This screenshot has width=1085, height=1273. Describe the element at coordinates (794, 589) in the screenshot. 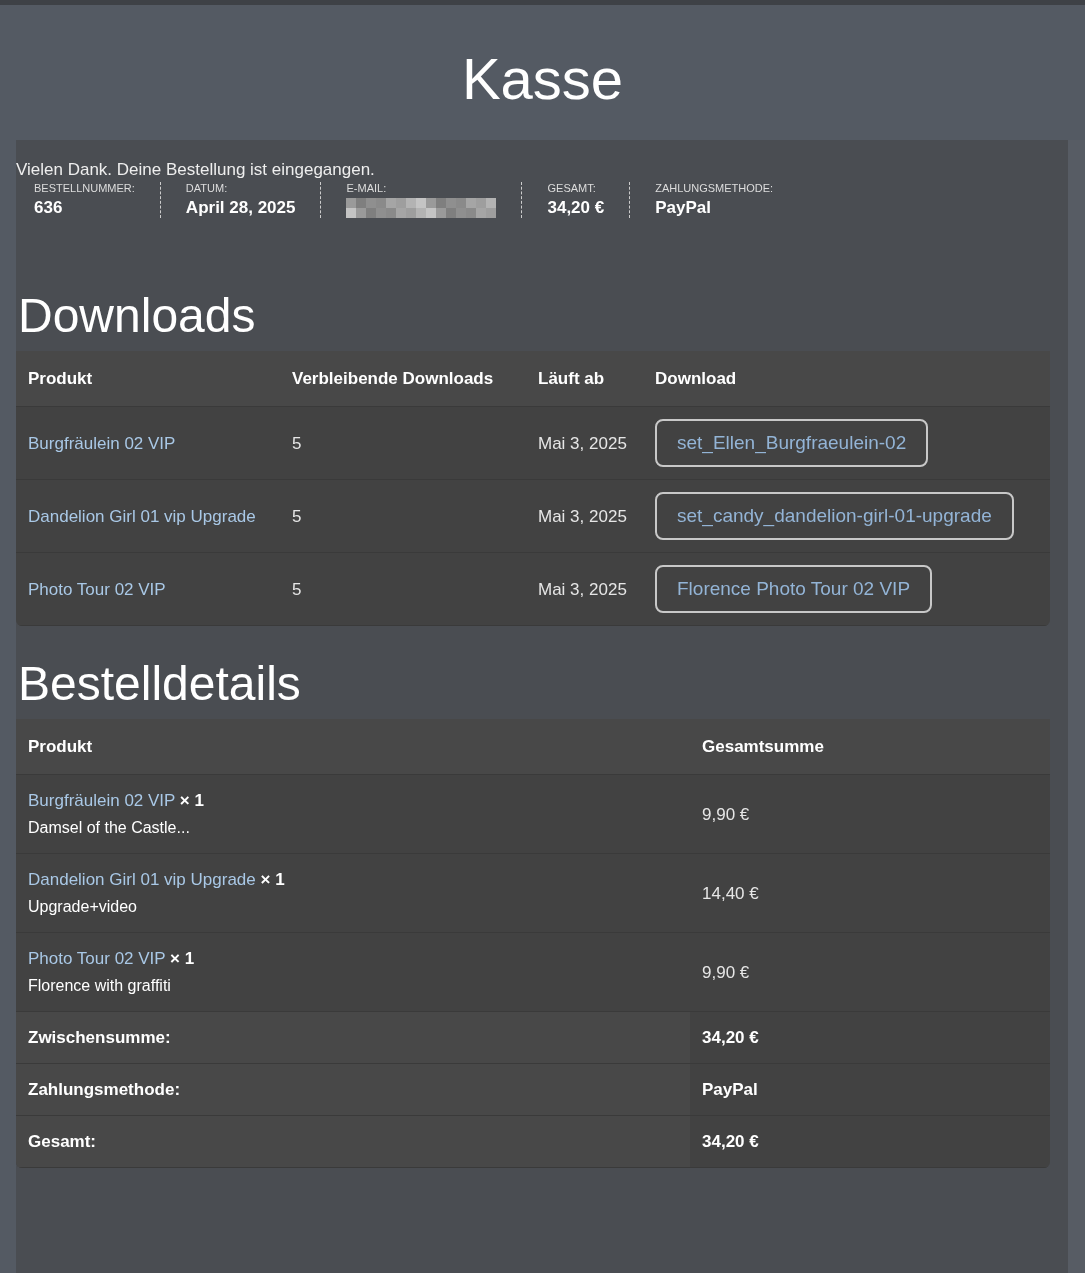

I see `download-button: Florence Photo Tour 02 VIP` at that location.